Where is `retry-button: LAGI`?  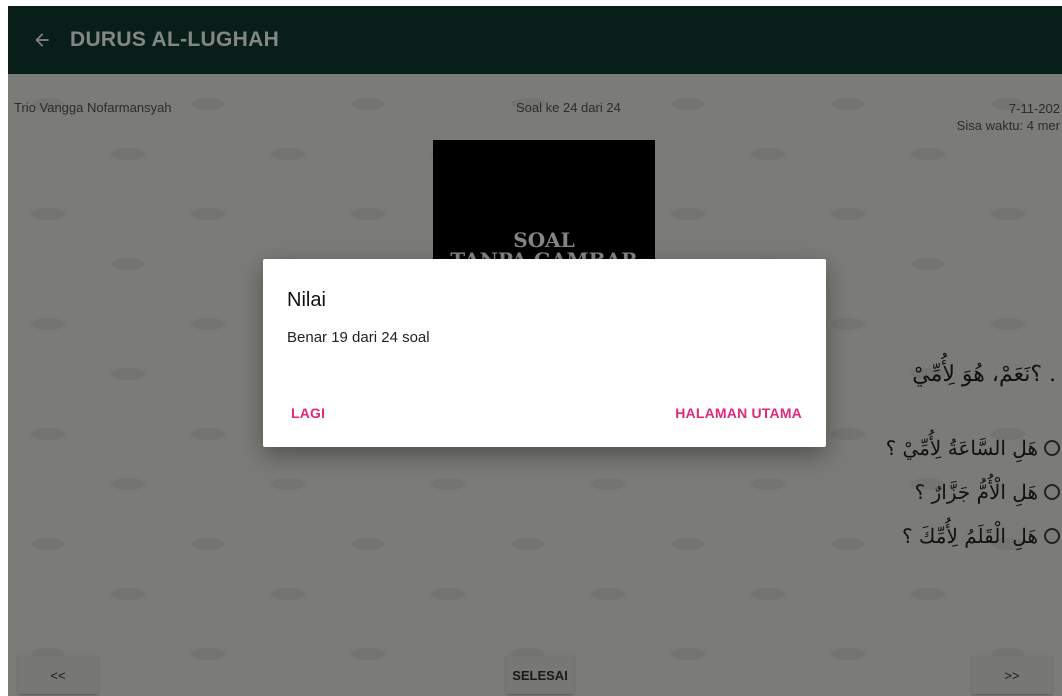 retry-button: LAGI is located at coordinates (308, 413).